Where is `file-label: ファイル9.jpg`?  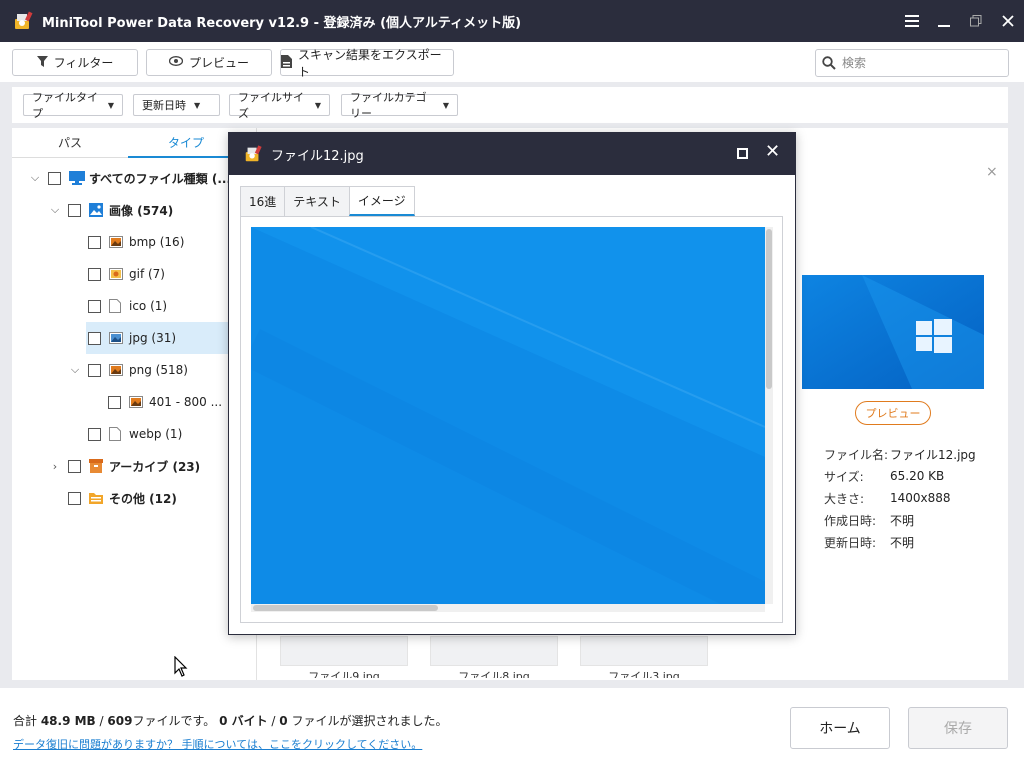
file-label: ファイル9.jpg is located at coordinates (344, 674).